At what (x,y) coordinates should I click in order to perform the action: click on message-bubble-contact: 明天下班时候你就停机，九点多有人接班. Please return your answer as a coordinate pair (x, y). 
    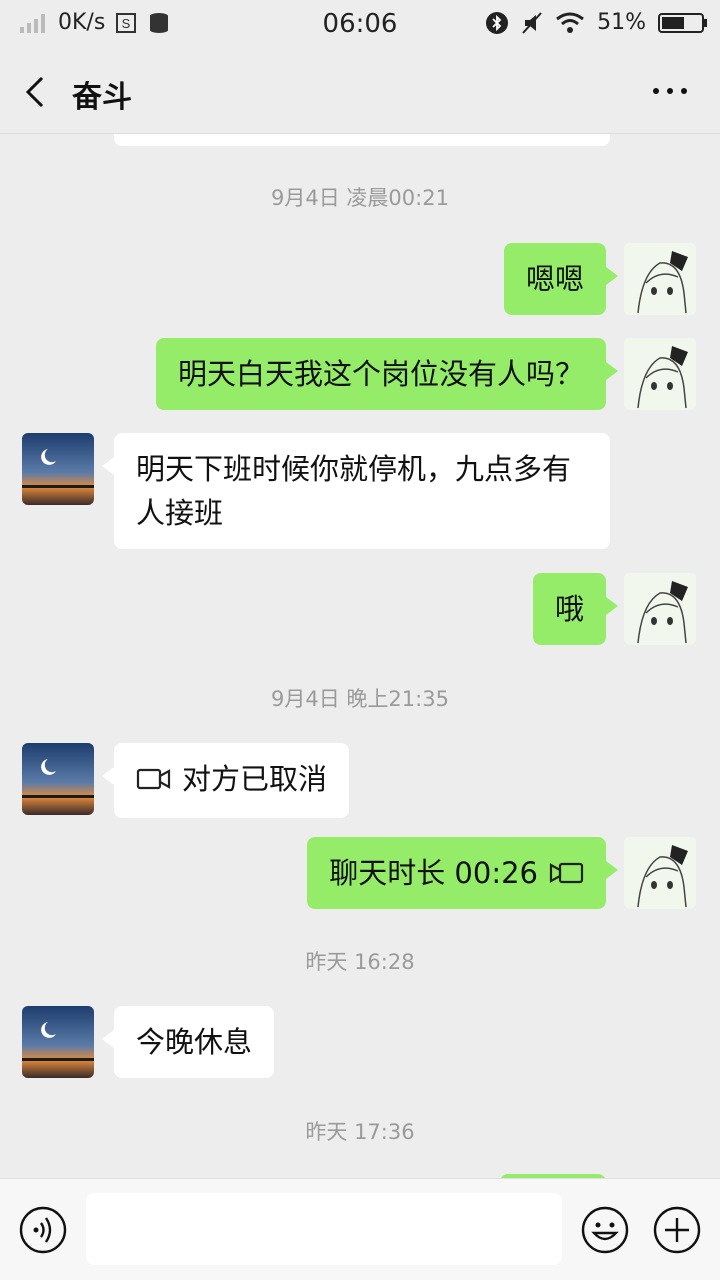
    Looking at the image, I should click on (356, 491).